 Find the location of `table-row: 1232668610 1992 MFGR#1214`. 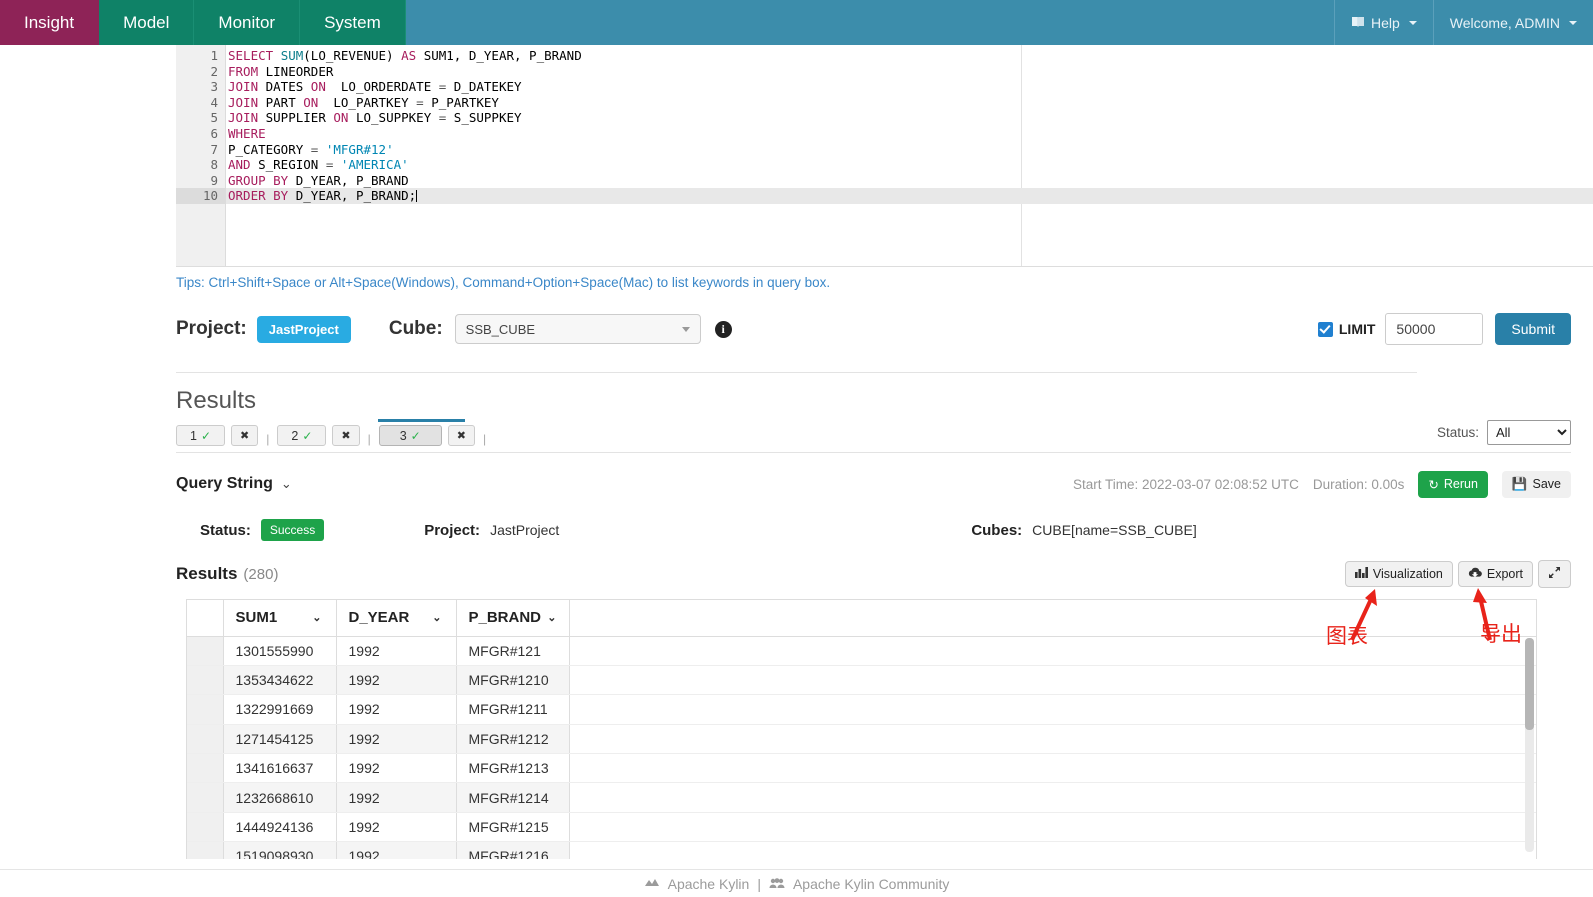

table-row: 1232668610 1992 MFGR#1214 is located at coordinates (861, 797).